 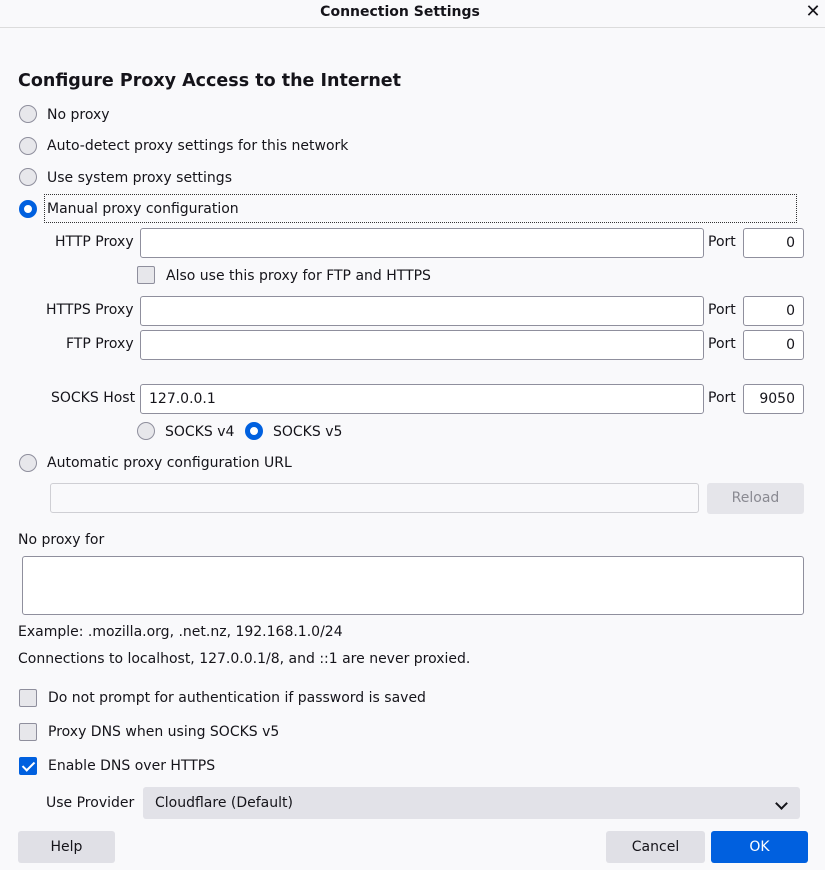 What do you see at coordinates (28, 177) in the screenshot?
I see `system-proxy-radio` at bounding box center [28, 177].